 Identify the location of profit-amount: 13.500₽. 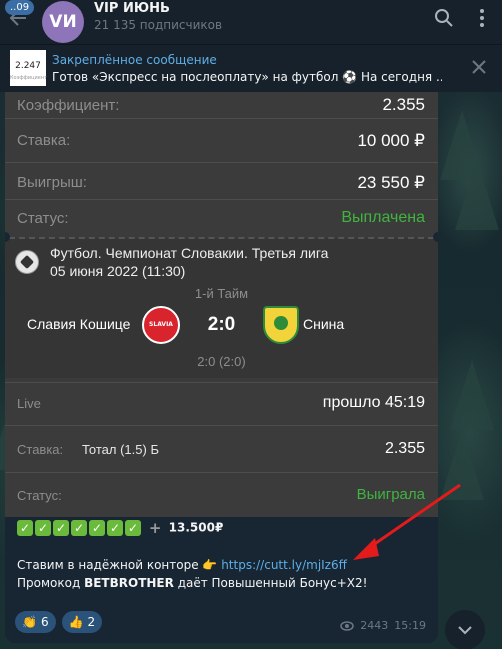
(196, 527).